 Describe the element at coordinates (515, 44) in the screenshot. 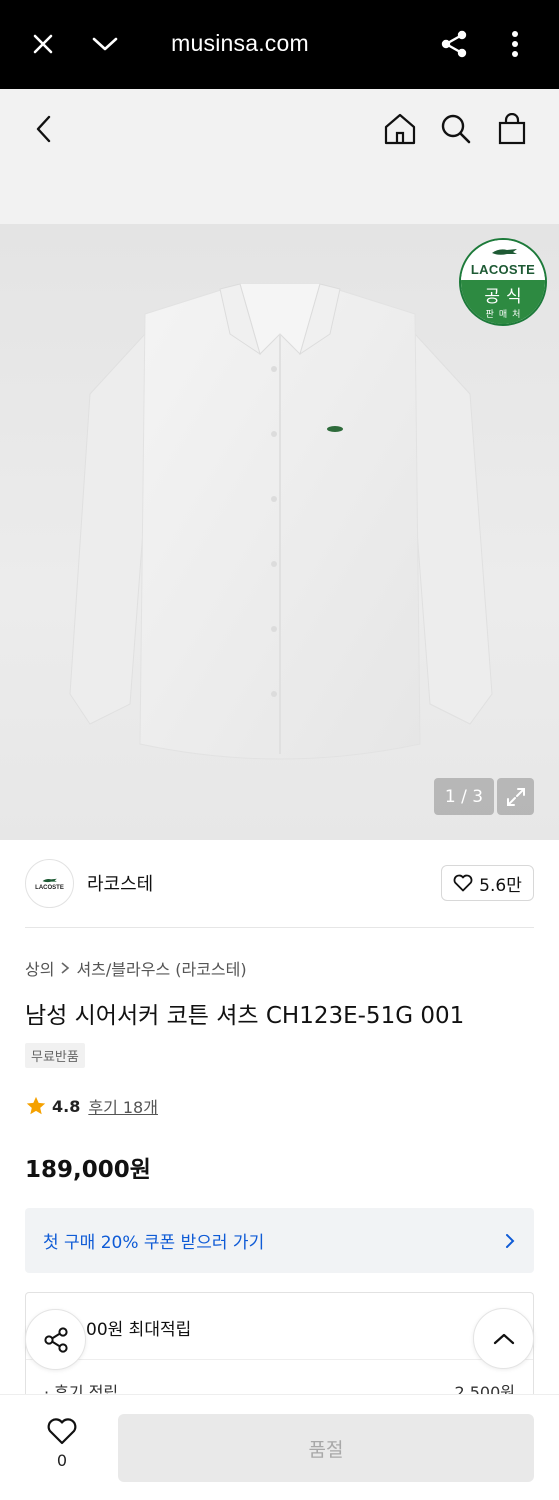

I see `more-vertical-icon` at that location.